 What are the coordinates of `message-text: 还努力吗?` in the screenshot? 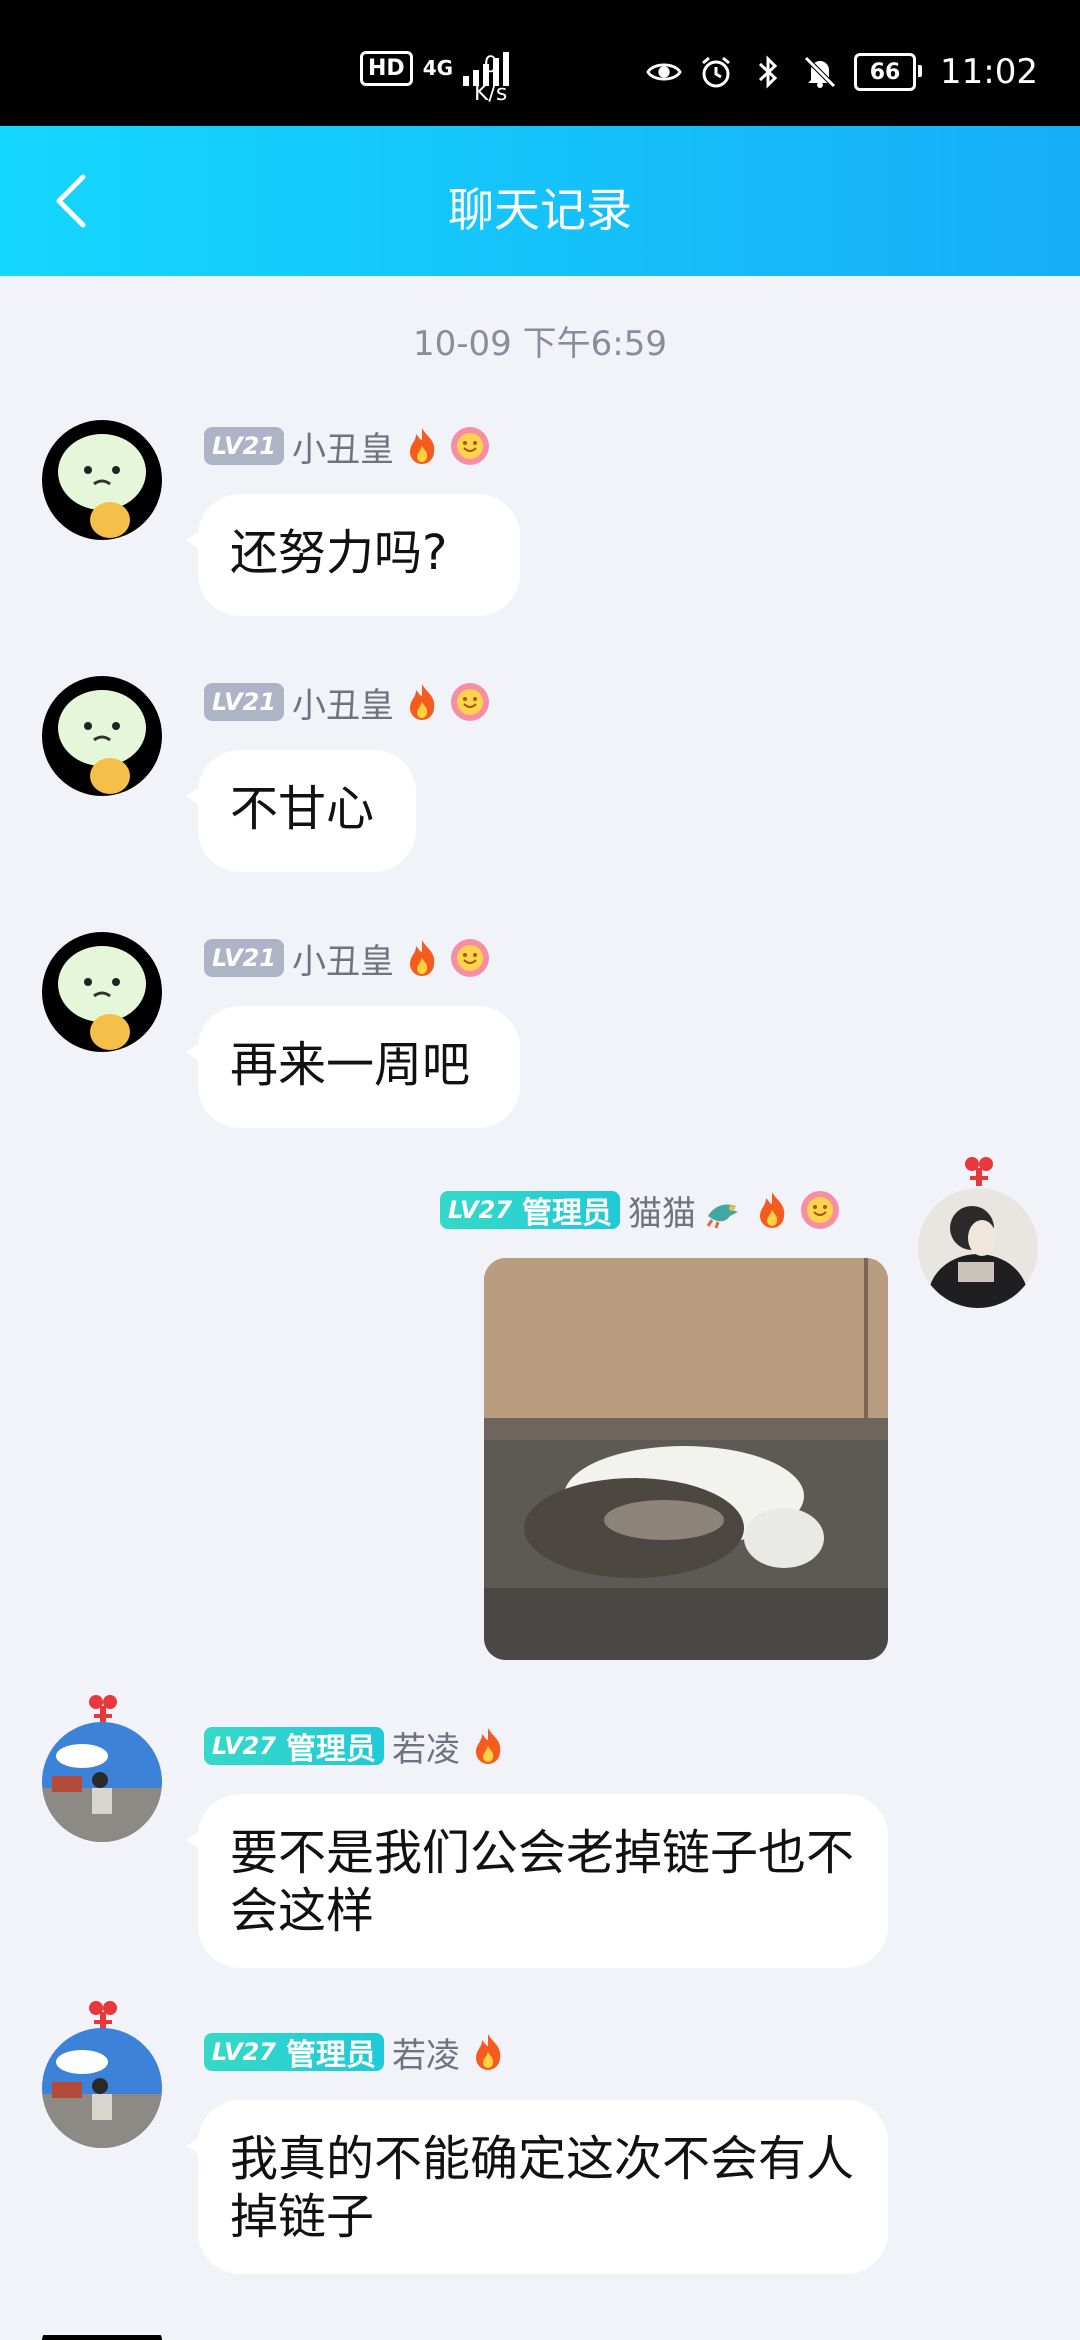 It's located at (339, 553).